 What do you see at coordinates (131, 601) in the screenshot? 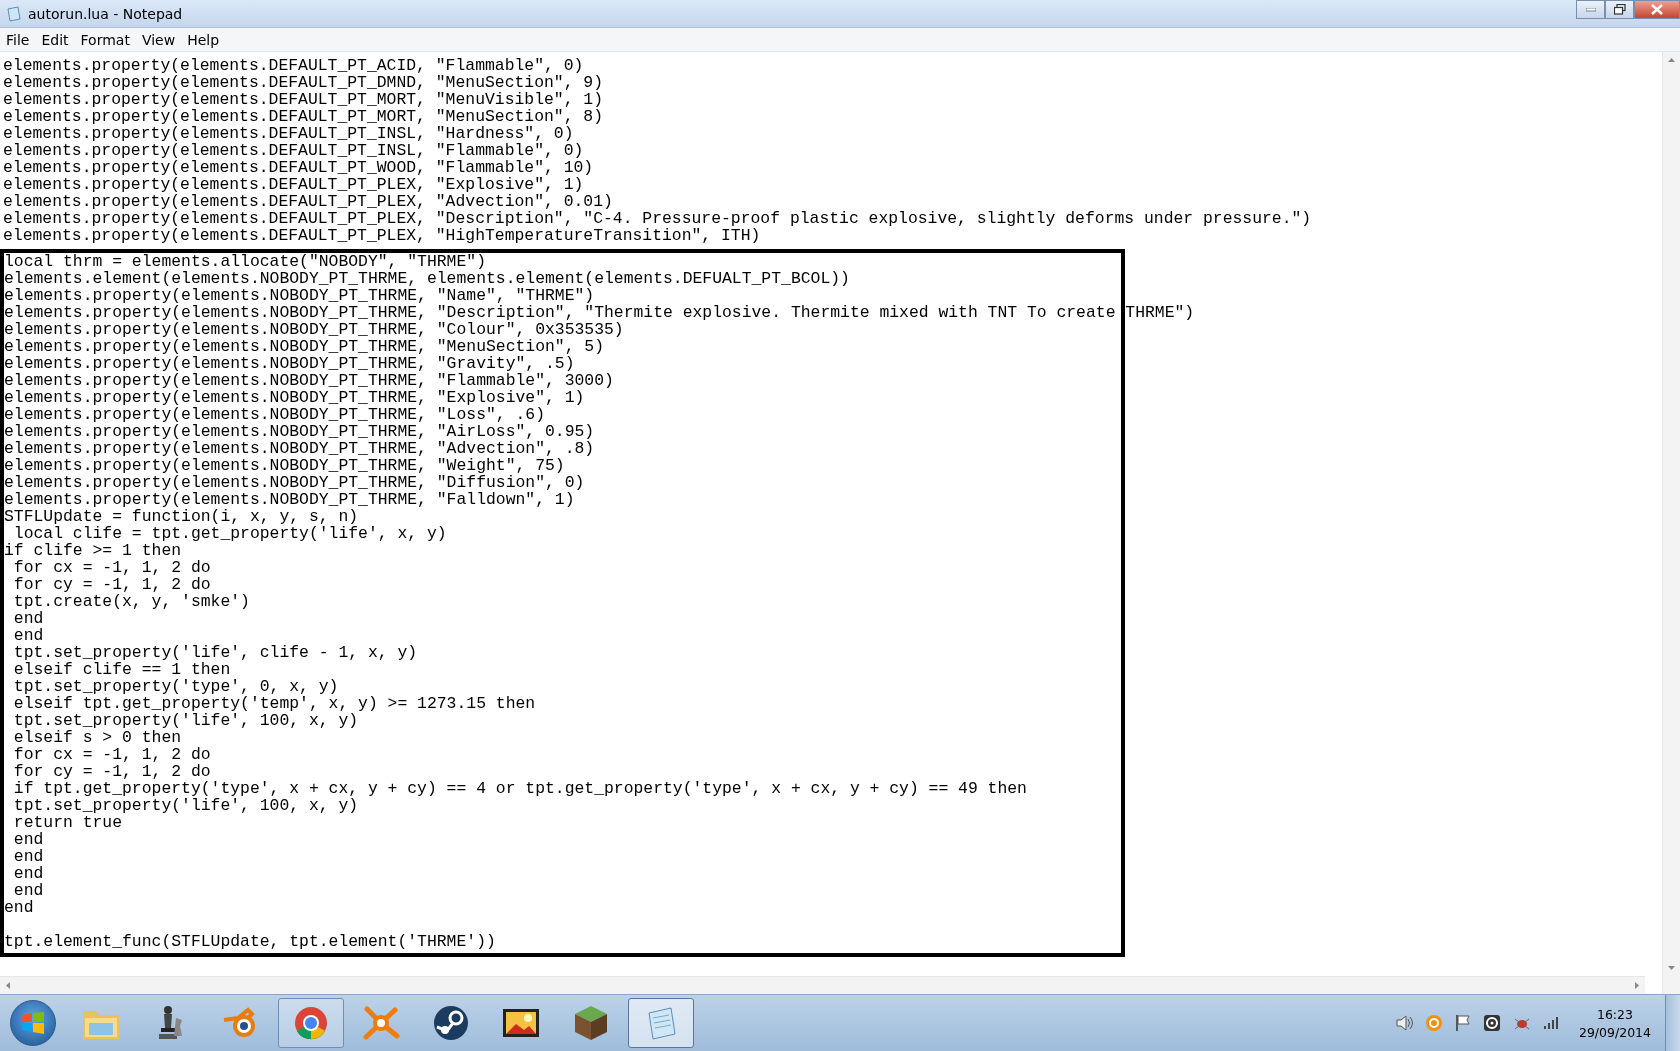
I see `code-line: tpt.create(x, y, 'smke')` at bounding box center [131, 601].